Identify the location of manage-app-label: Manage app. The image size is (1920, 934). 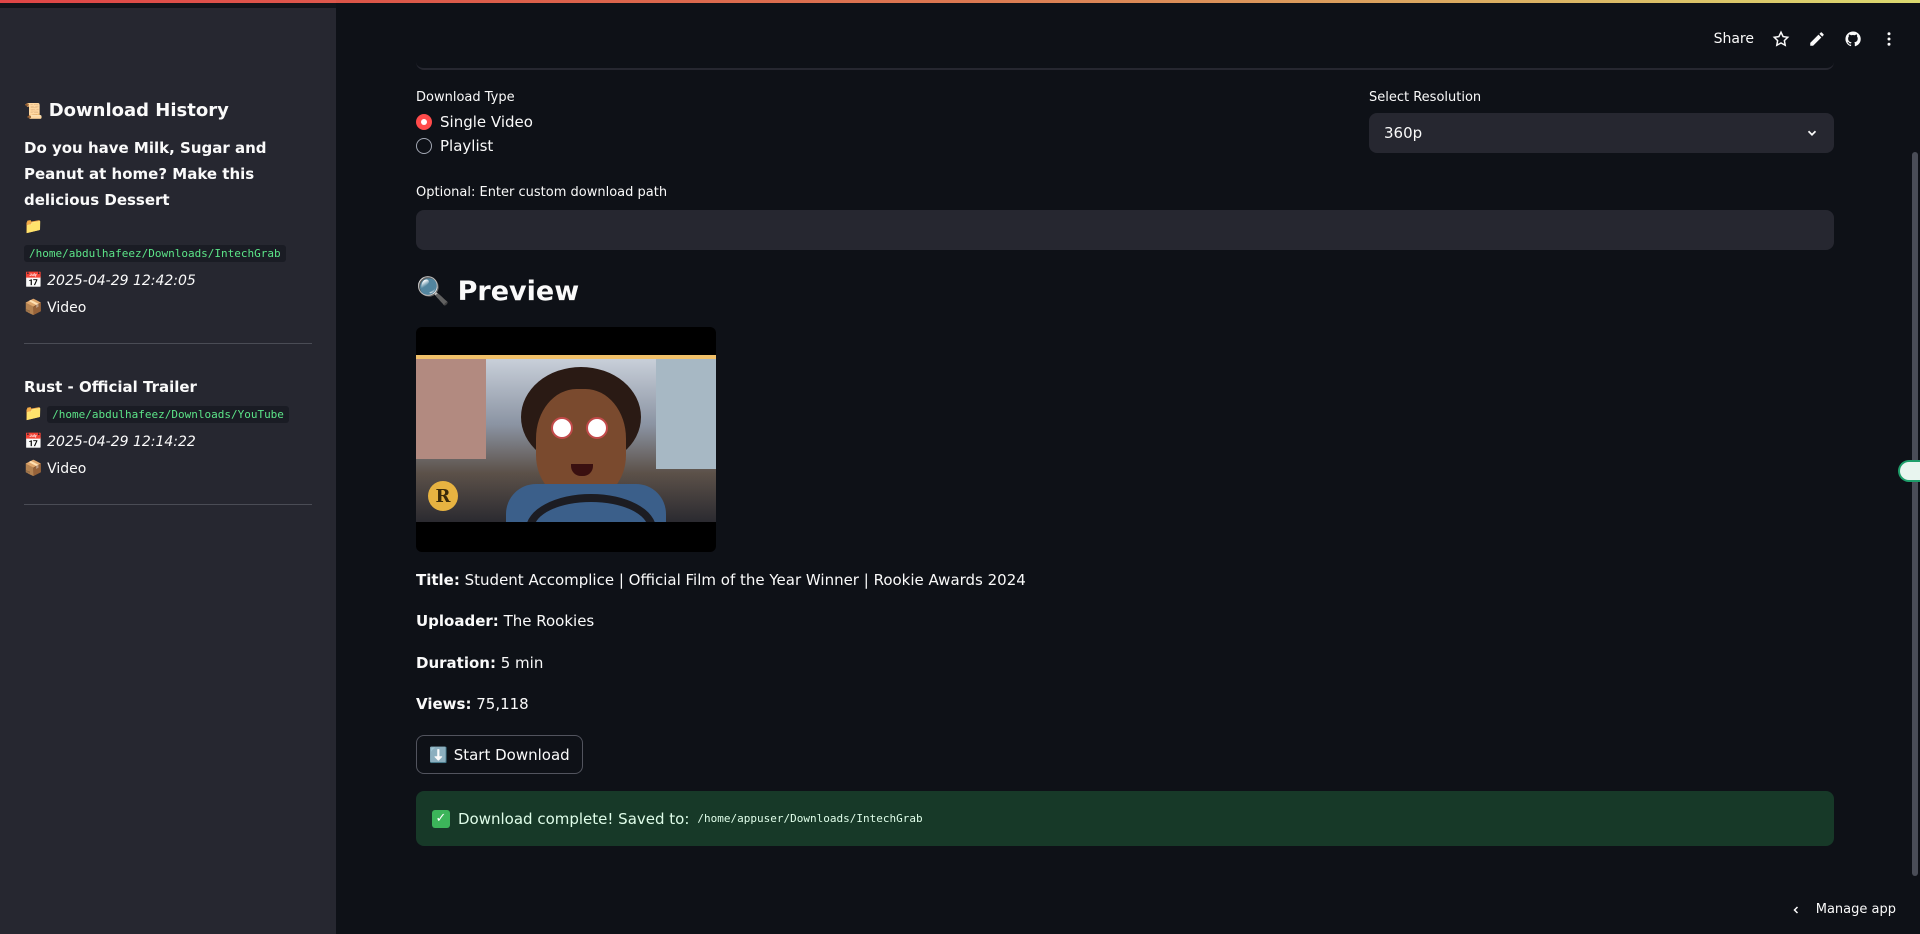
(1855, 909).